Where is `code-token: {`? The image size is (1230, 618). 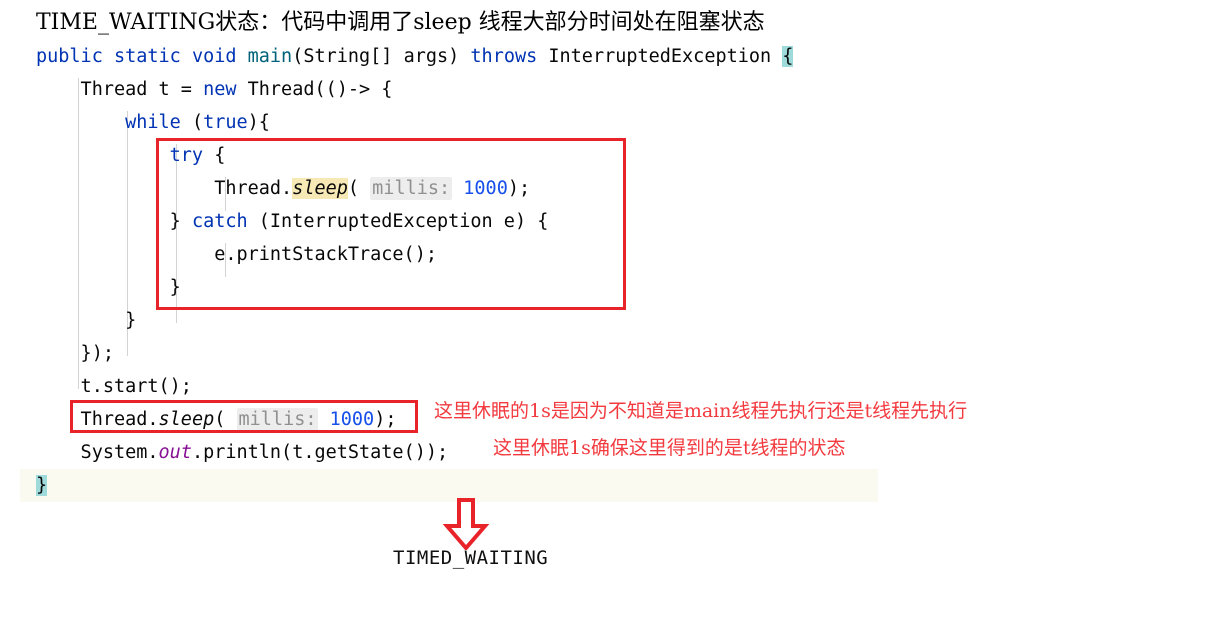
code-token: { is located at coordinates (220, 155).